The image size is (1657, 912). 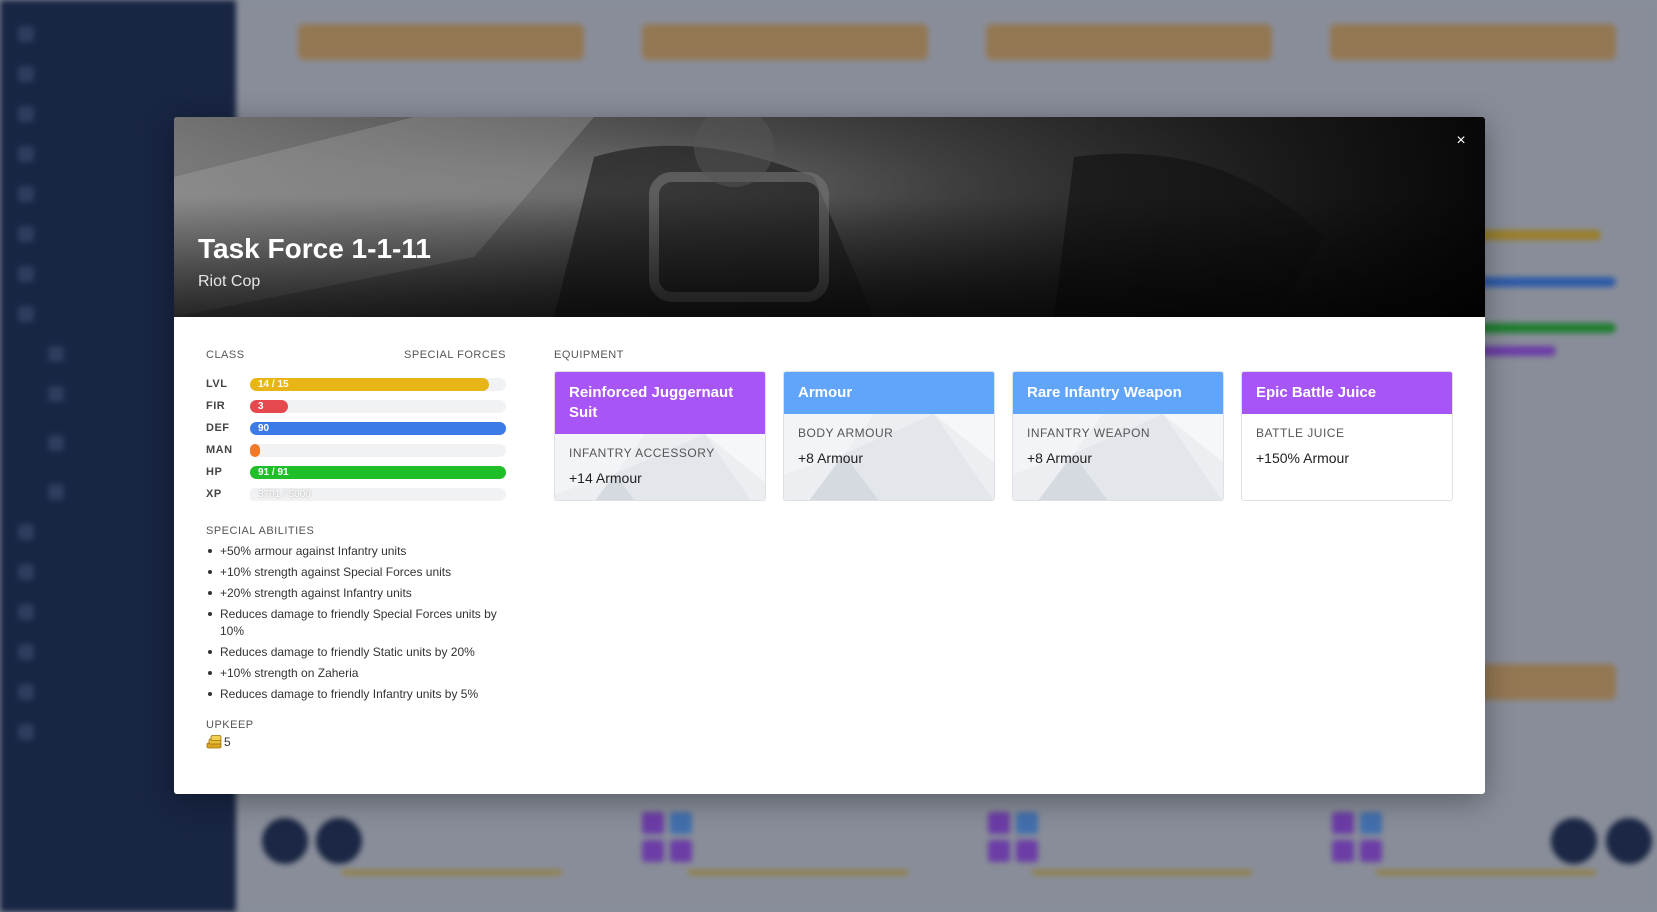 What do you see at coordinates (1089, 433) in the screenshot?
I see `equipment-type: INFANTRY WEAPON` at bounding box center [1089, 433].